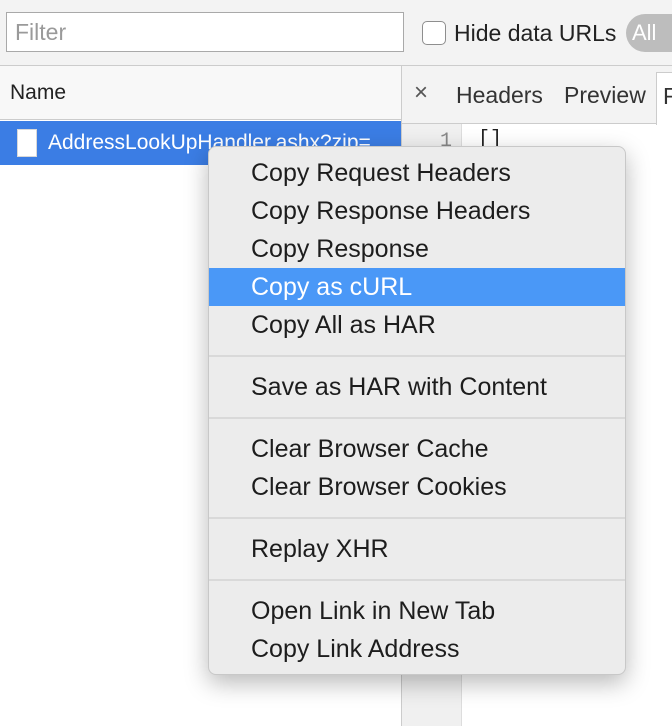 Image resolution: width=672 pixels, height=726 pixels. Describe the element at coordinates (535, 32) in the screenshot. I see `hide-data-urls-label: Hide data URLs` at that location.